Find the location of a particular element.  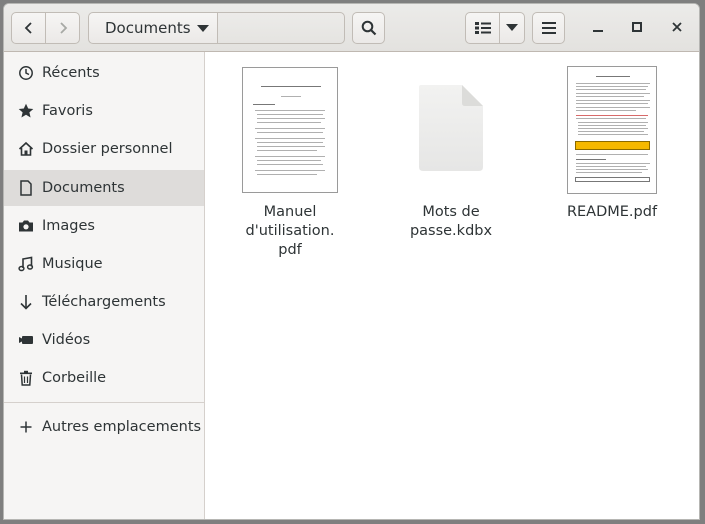

plus-icon is located at coordinates (26, 427).